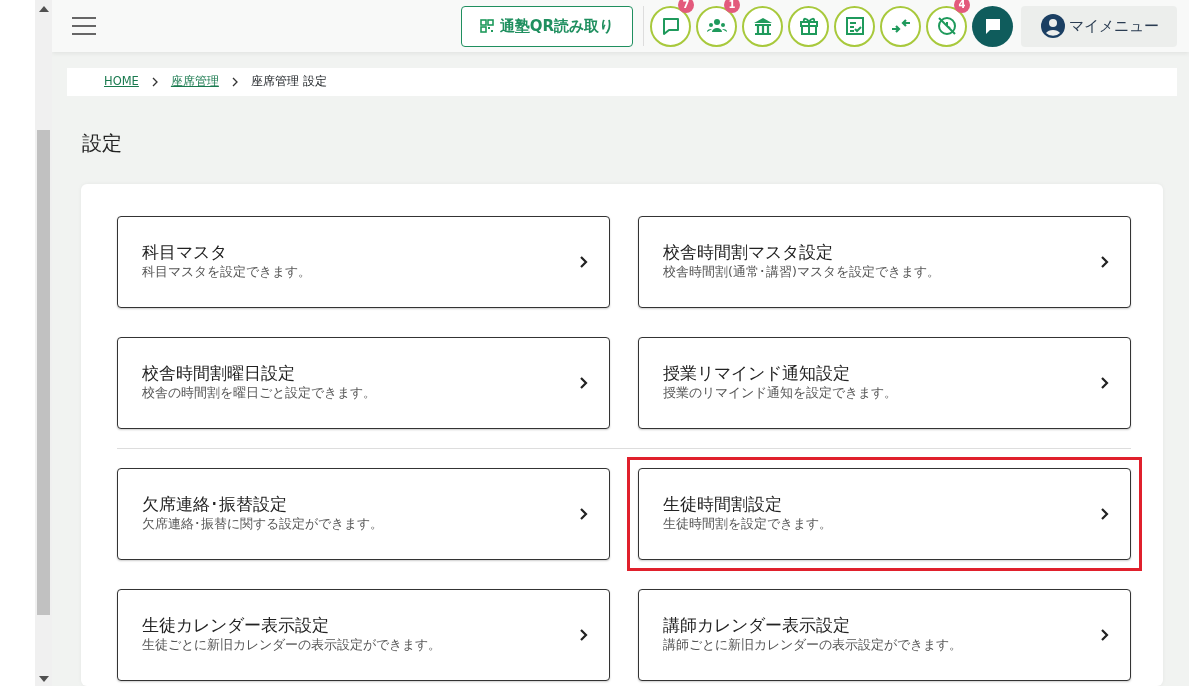 This screenshot has width=1189, height=686. What do you see at coordinates (801, 271) in the screenshot?
I see `item-description: 校舎時間割(通常･講習)マスタを設定できます。` at bounding box center [801, 271].